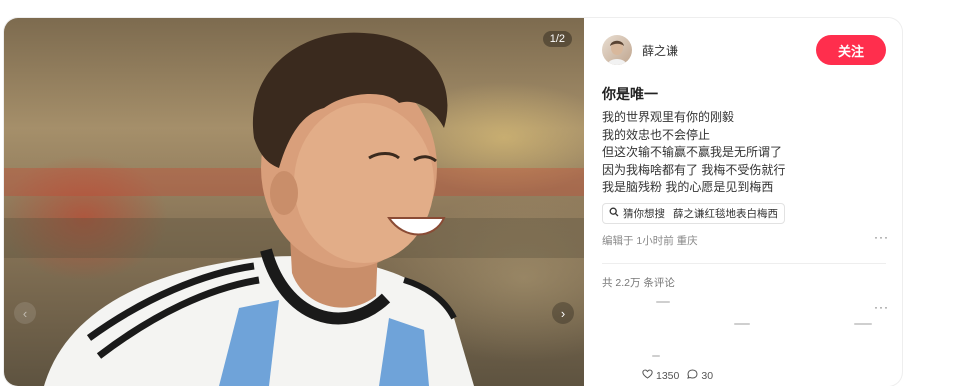  I want to click on search-tag-prefix: 猜你想搜, so click(644, 214).